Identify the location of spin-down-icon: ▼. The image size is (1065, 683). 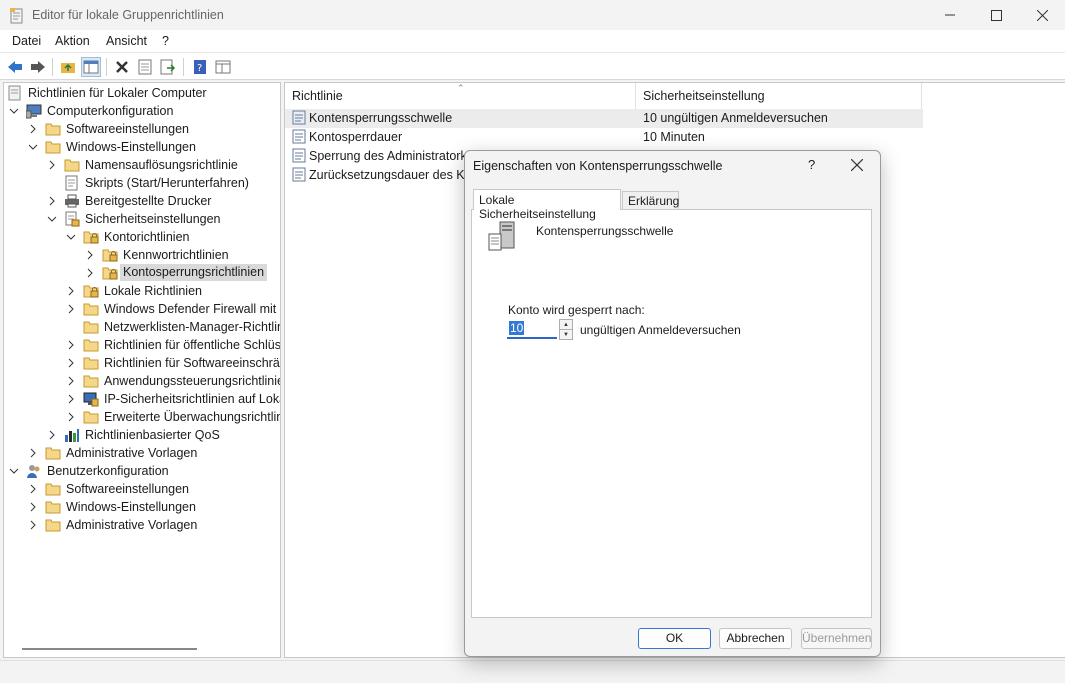
(566, 335).